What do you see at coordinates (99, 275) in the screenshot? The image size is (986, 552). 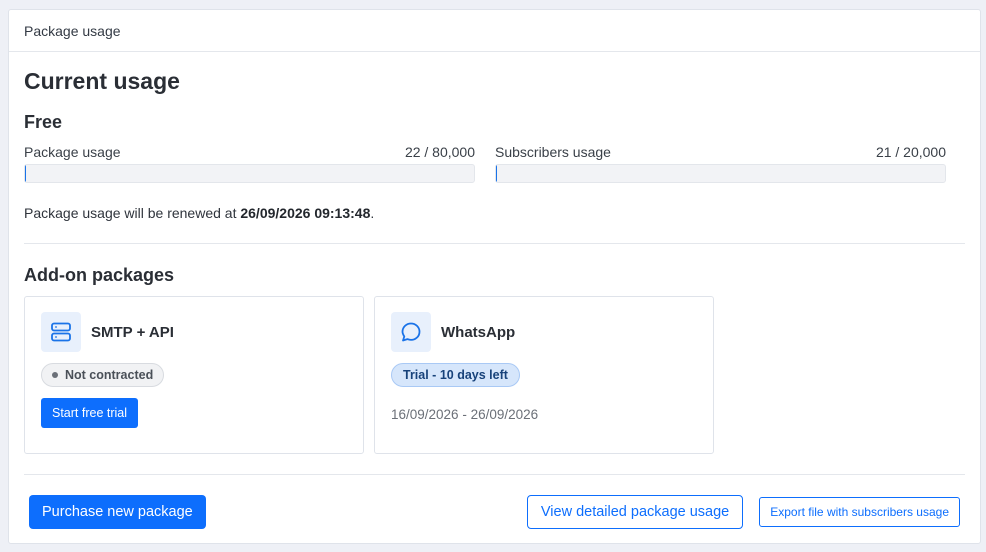 I see `addons-title: Add-on packages` at bounding box center [99, 275].